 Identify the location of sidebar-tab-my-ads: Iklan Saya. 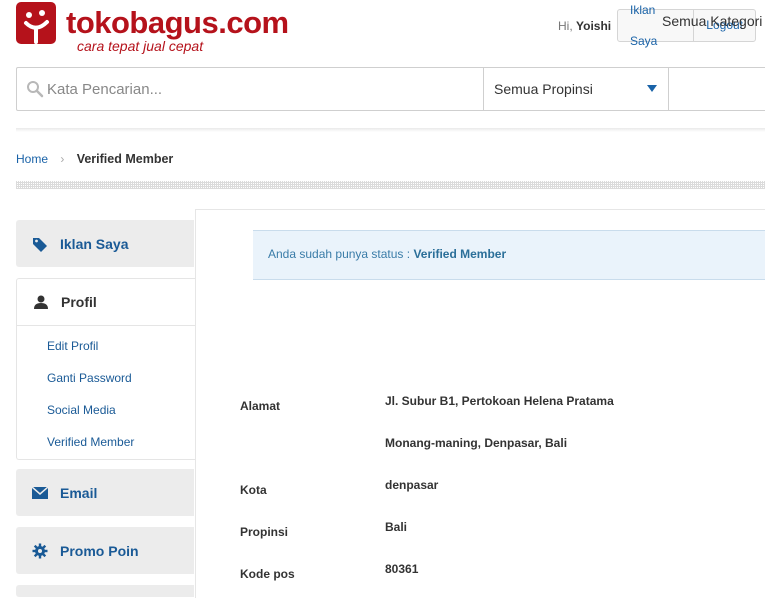
(105, 243).